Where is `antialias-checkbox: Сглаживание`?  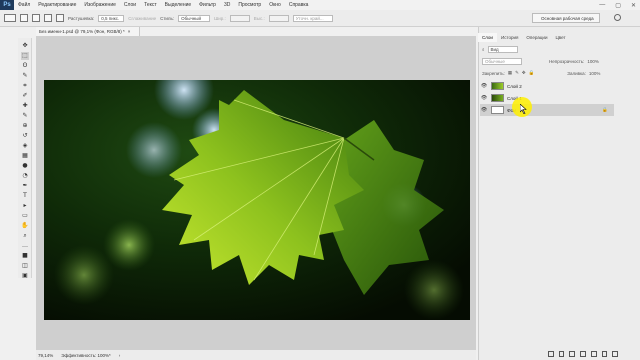
antialias-checkbox: Сглаживание is located at coordinates (142, 18).